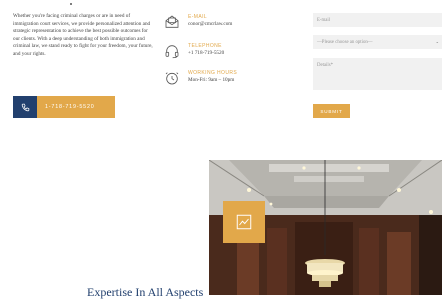 The height and width of the screenshot is (300, 442). I want to click on chart-icon, so click(244, 222).